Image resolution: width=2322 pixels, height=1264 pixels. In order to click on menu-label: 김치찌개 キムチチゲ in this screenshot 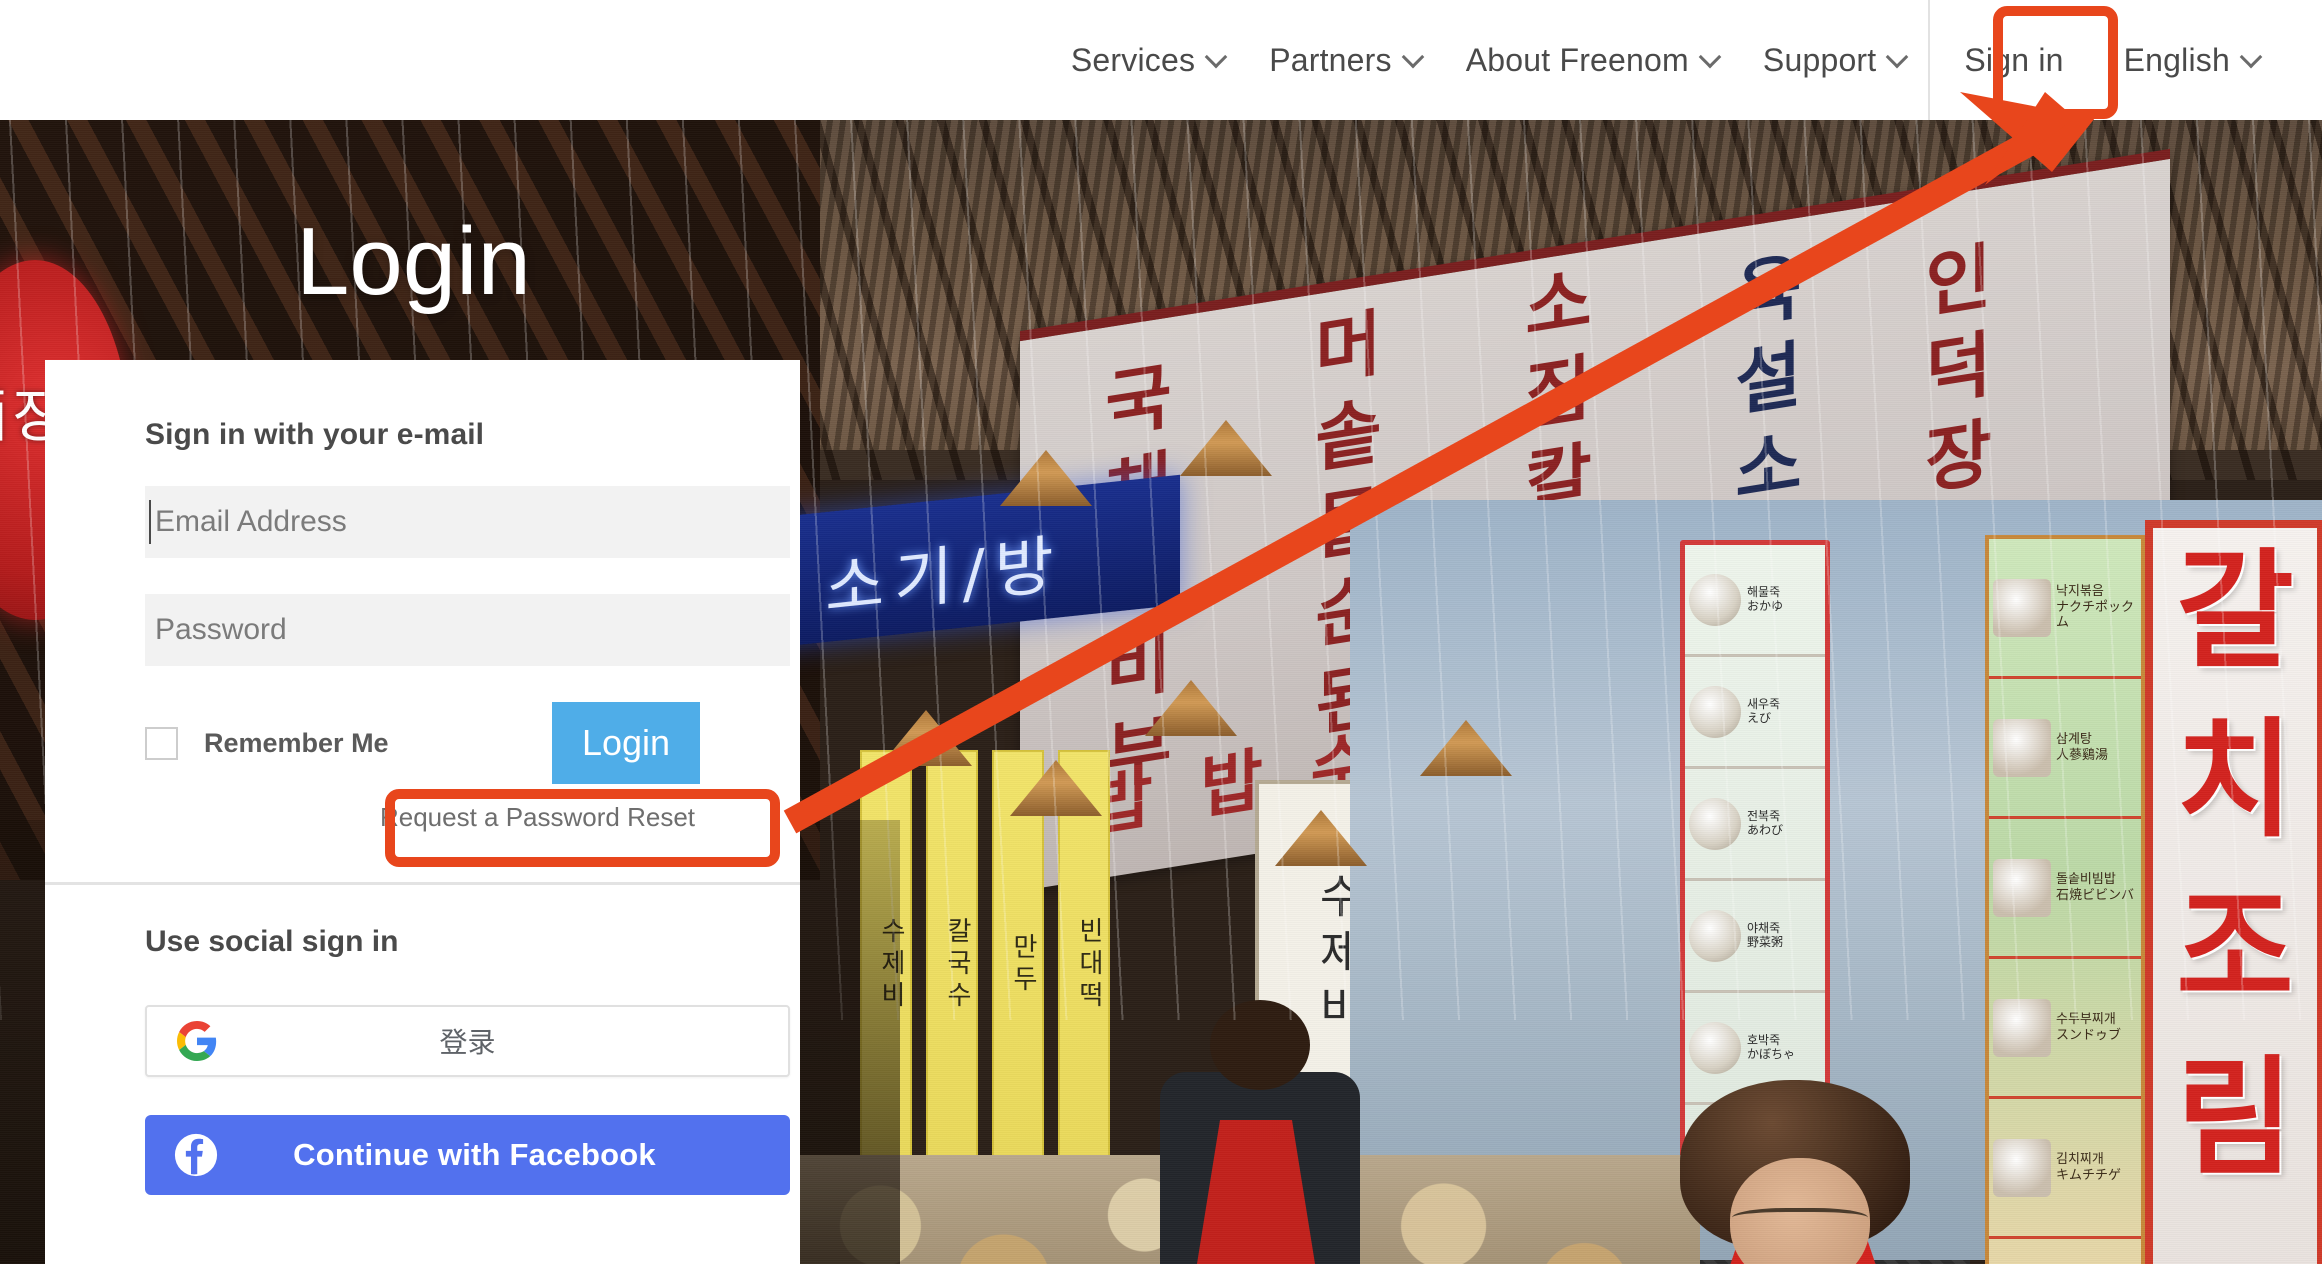, I will do `click(2089, 1167)`.